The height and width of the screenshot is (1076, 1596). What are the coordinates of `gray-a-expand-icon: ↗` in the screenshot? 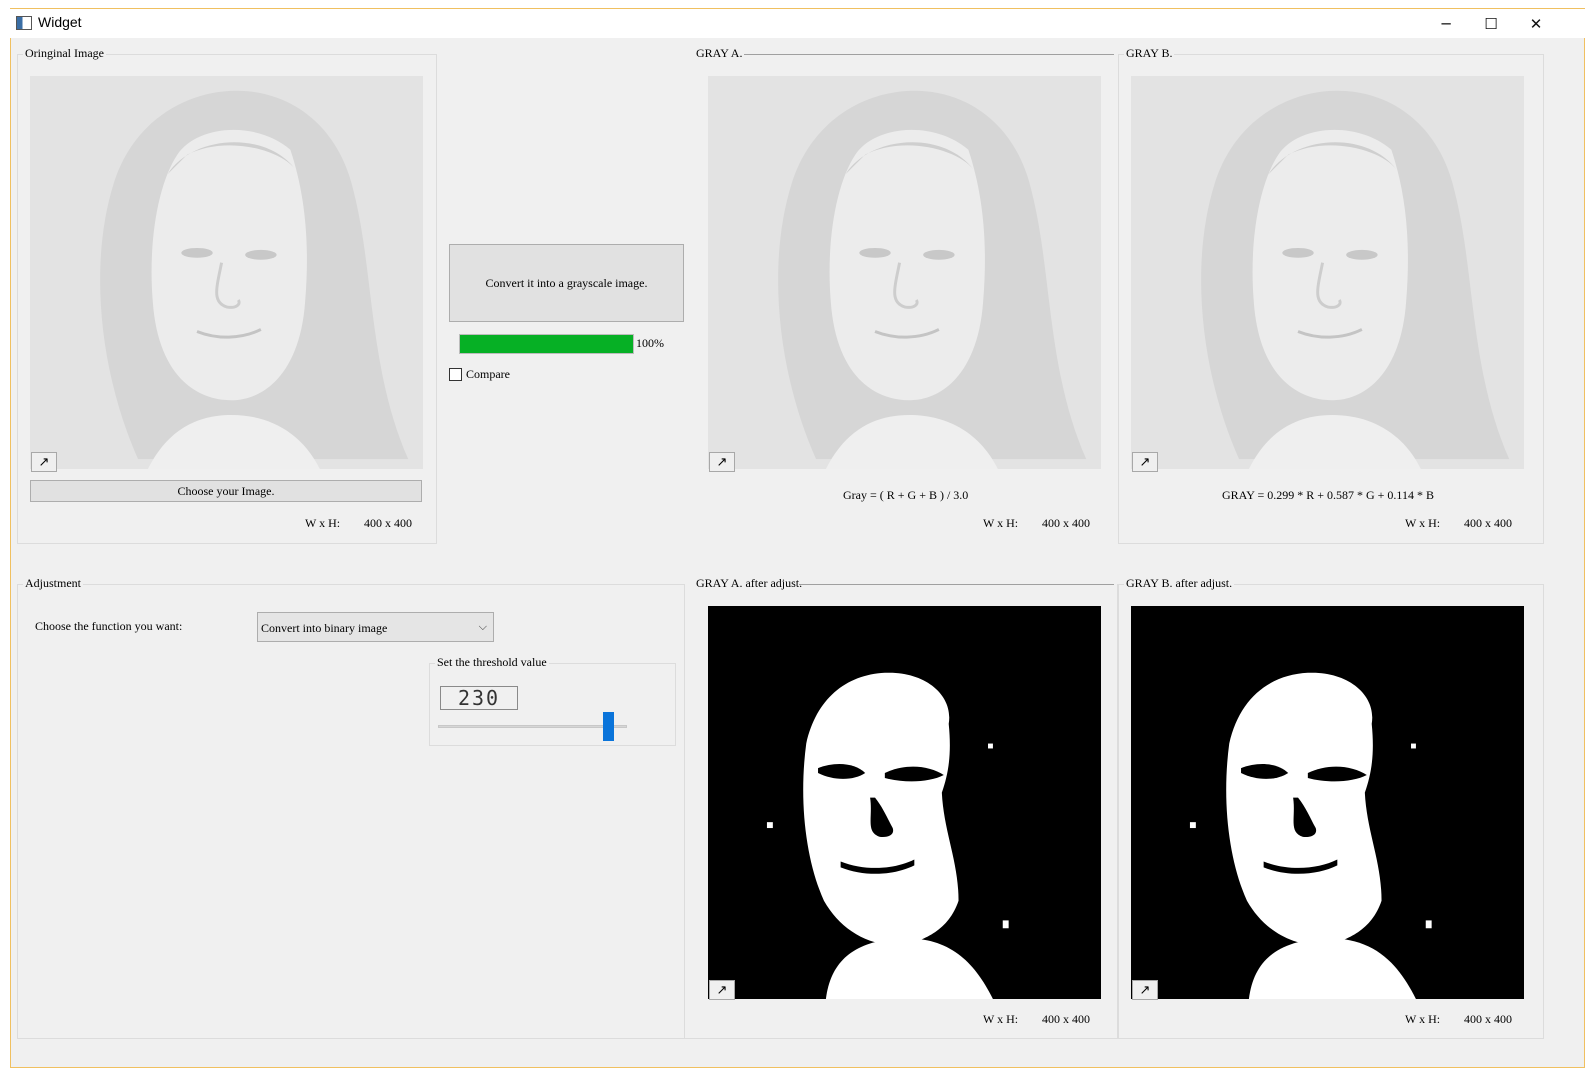 It's located at (722, 462).